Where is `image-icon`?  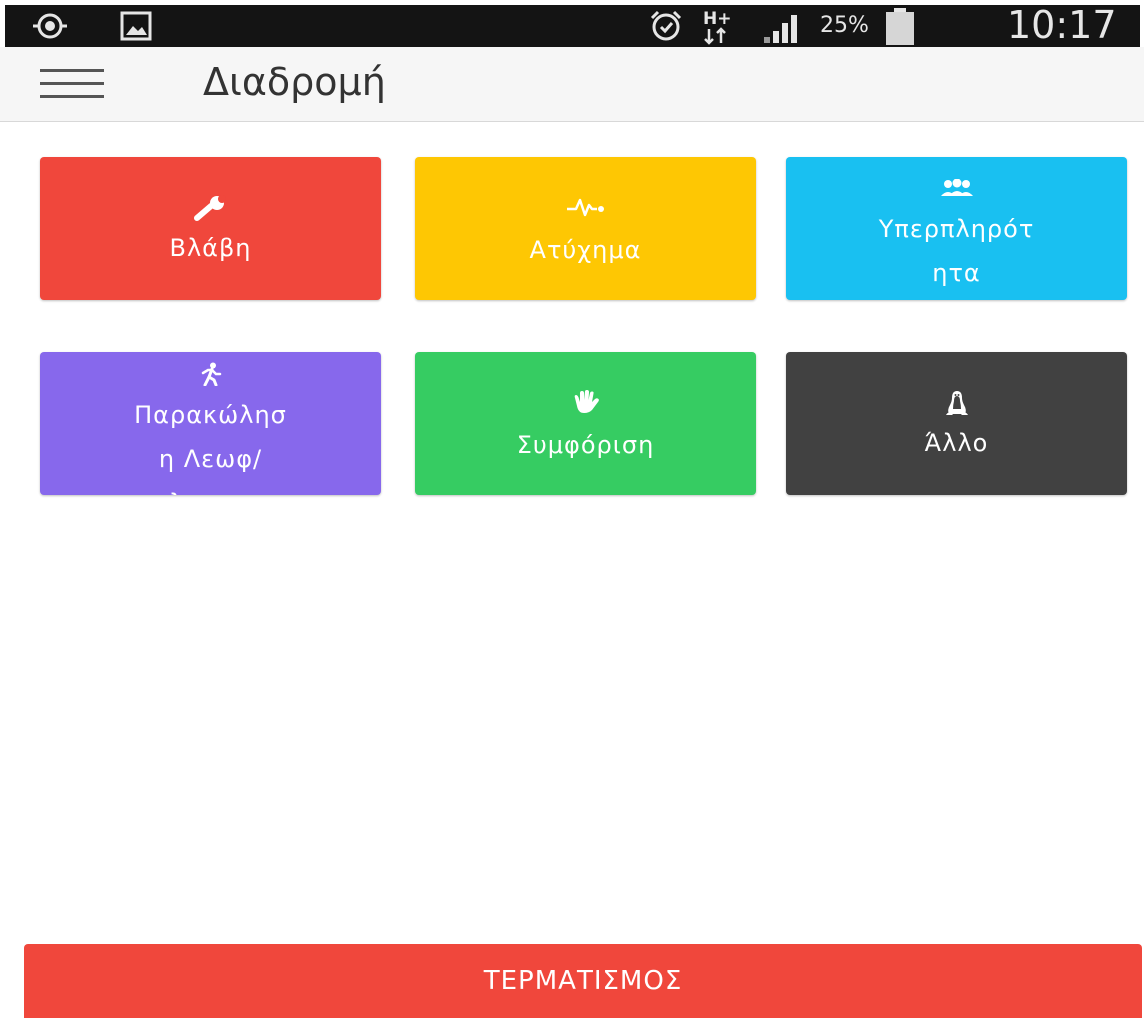 image-icon is located at coordinates (136, 26).